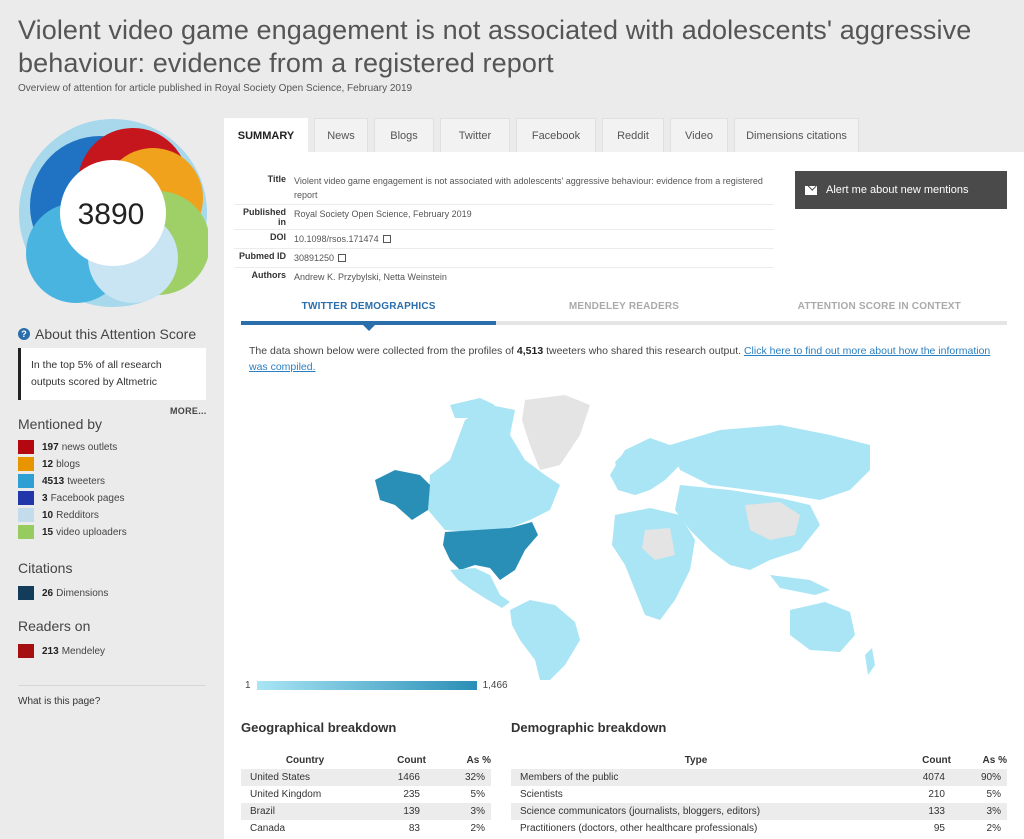 Image resolution: width=1024 pixels, height=839 pixels. What do you see at coordinates (82, 593) in the screenshot?
I see `source-label: Dimensions` at bounding box center [82, 593].